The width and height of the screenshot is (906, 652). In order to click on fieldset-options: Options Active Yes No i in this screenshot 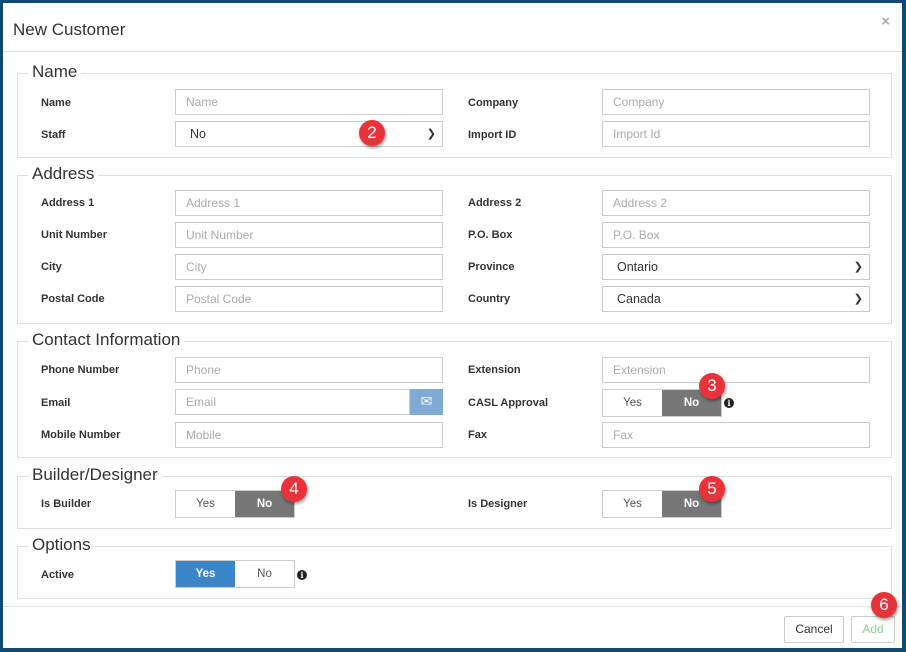, I will do `click(454, 567)`.